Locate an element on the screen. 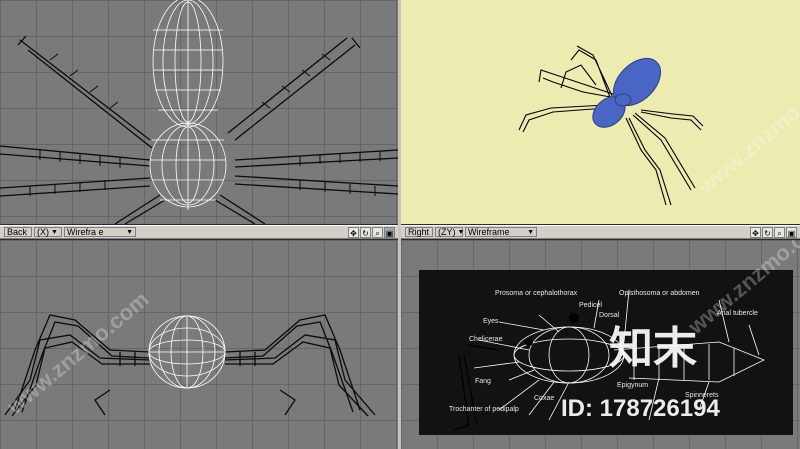 Image resolution: width=800 pixels, height=449 pixels. axis-label: (X) is located at coordinates (43, 232).